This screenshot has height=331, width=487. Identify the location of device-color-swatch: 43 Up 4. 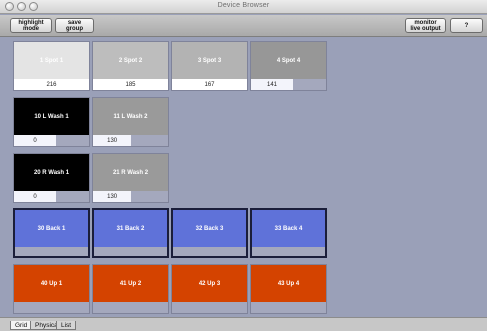
(288, 283).